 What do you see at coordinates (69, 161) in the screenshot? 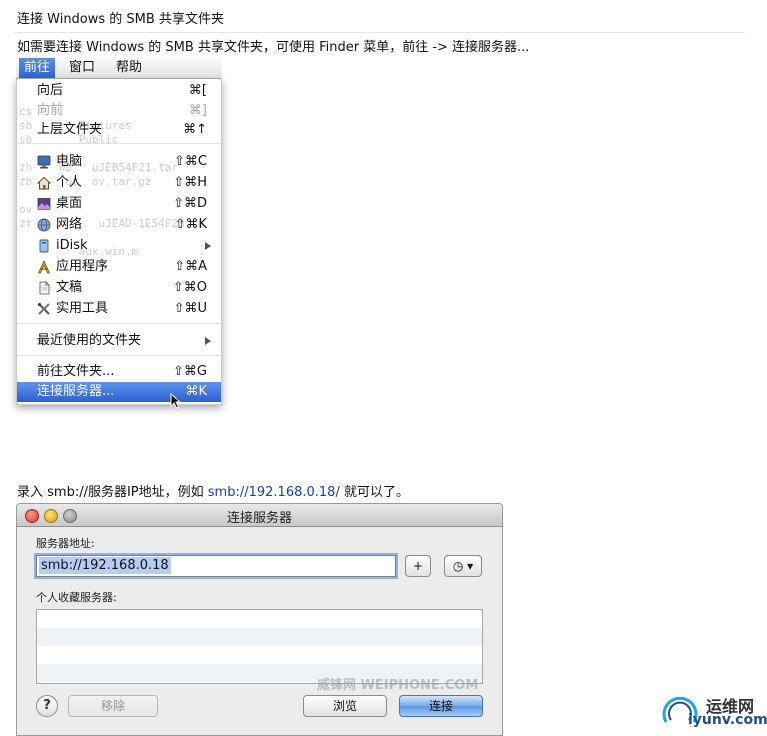
I see `menu-item-label: 电脑` at bounding box center [69, 161].